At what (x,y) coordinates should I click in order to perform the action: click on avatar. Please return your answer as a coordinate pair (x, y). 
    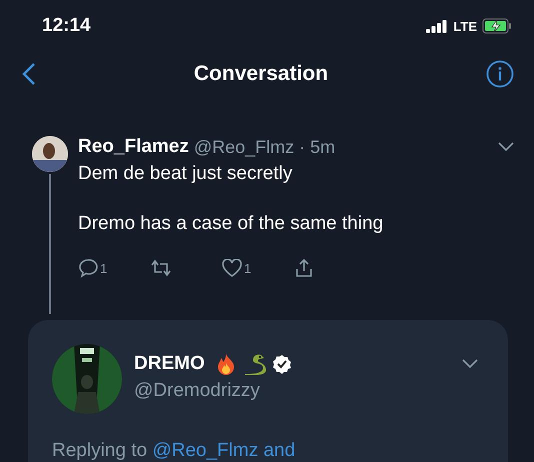
    Looking at the image, I should click on (50, 154).